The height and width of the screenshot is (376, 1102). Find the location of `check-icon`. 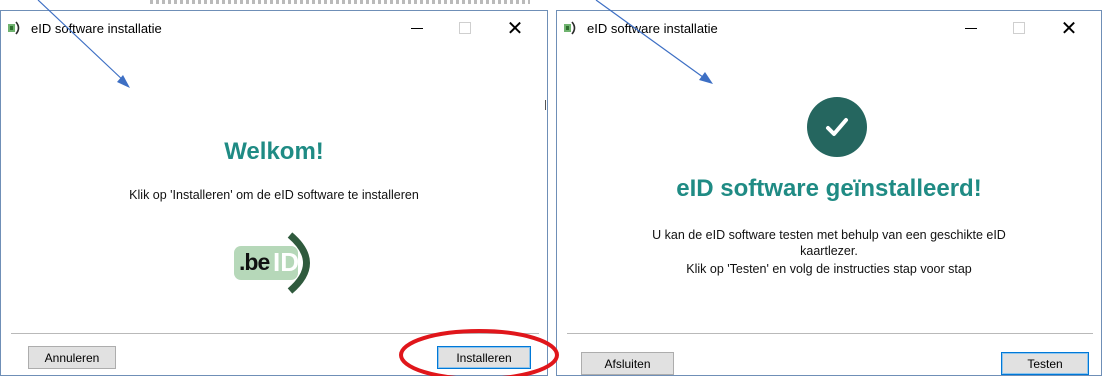

check-icon is located at coordinates (837, 127).